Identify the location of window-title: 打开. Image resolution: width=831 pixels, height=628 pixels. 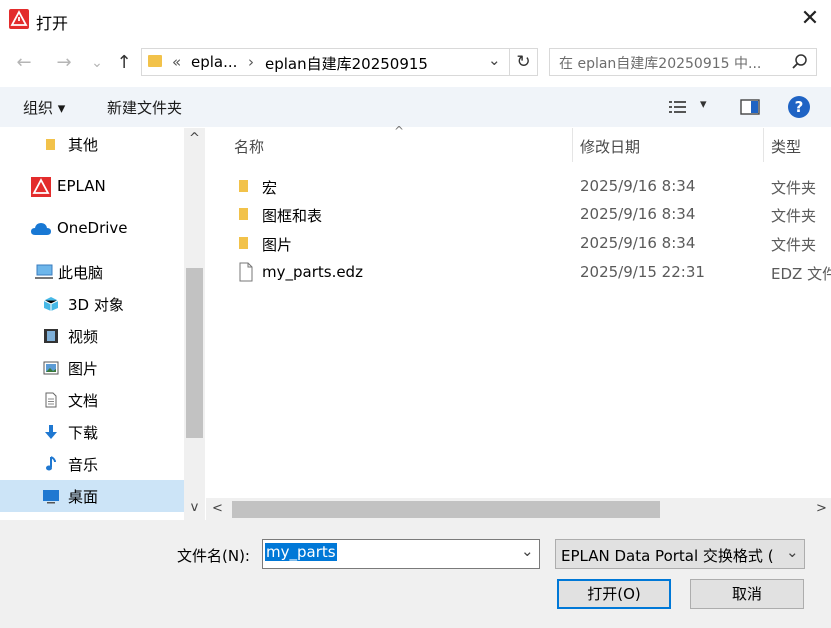
(52, 23).